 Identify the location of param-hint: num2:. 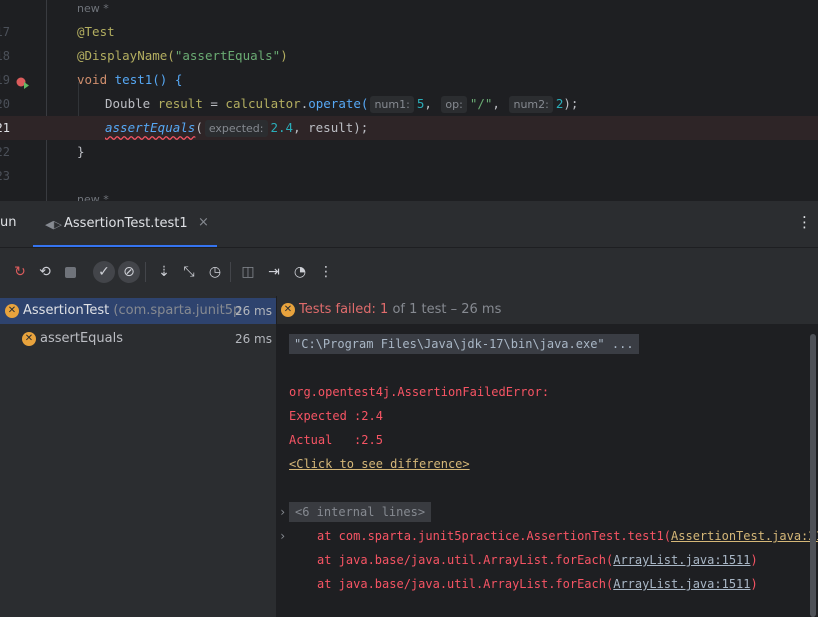
(531, 104).